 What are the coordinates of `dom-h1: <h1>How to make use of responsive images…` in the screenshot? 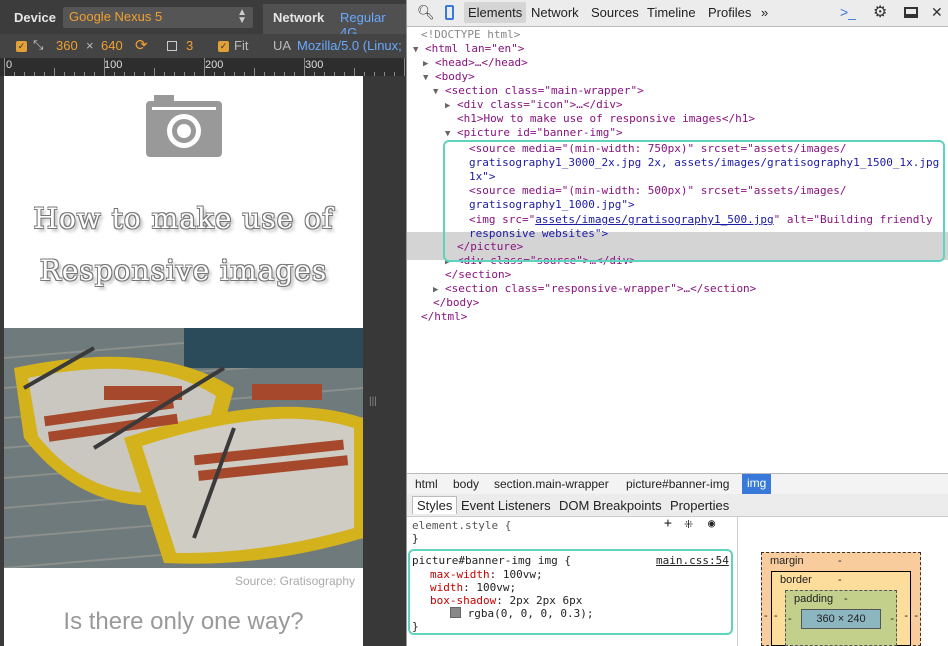 It's located at (606, 119).